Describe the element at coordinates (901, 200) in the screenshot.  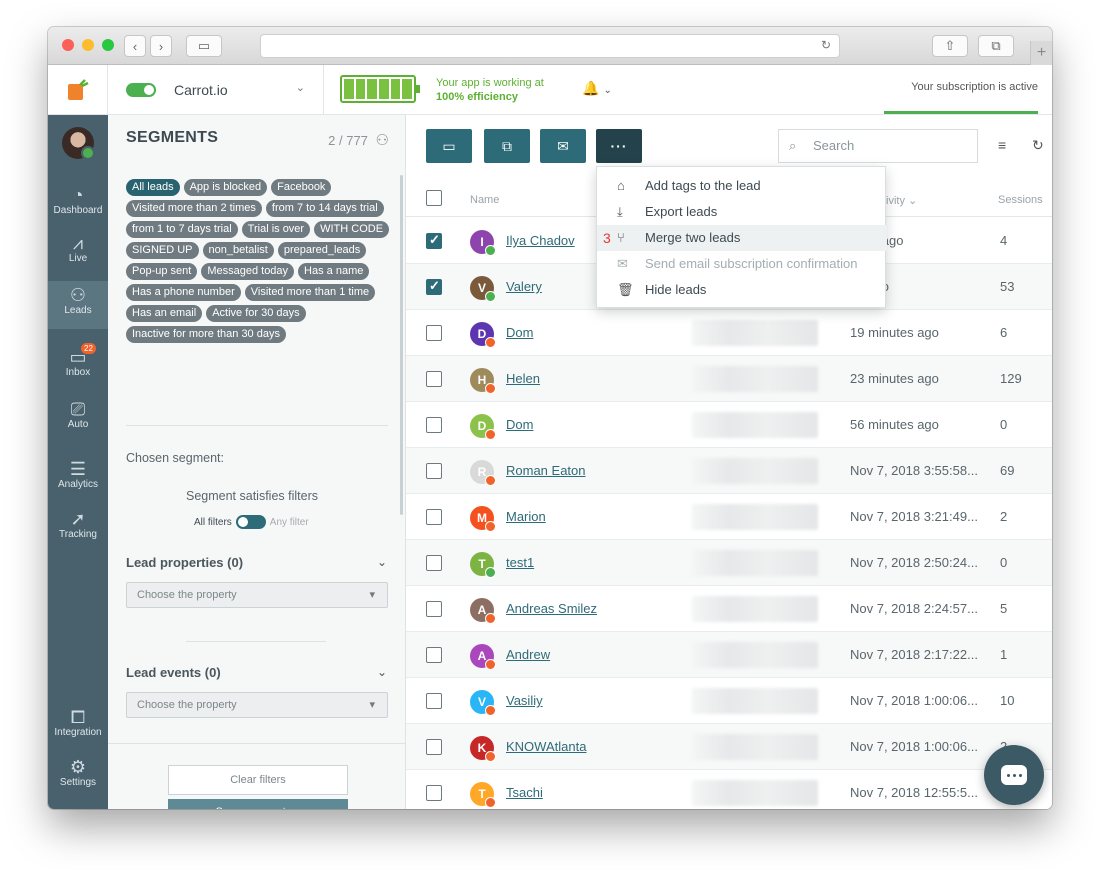
I see `column-activity: ivity ⌄` at that location.